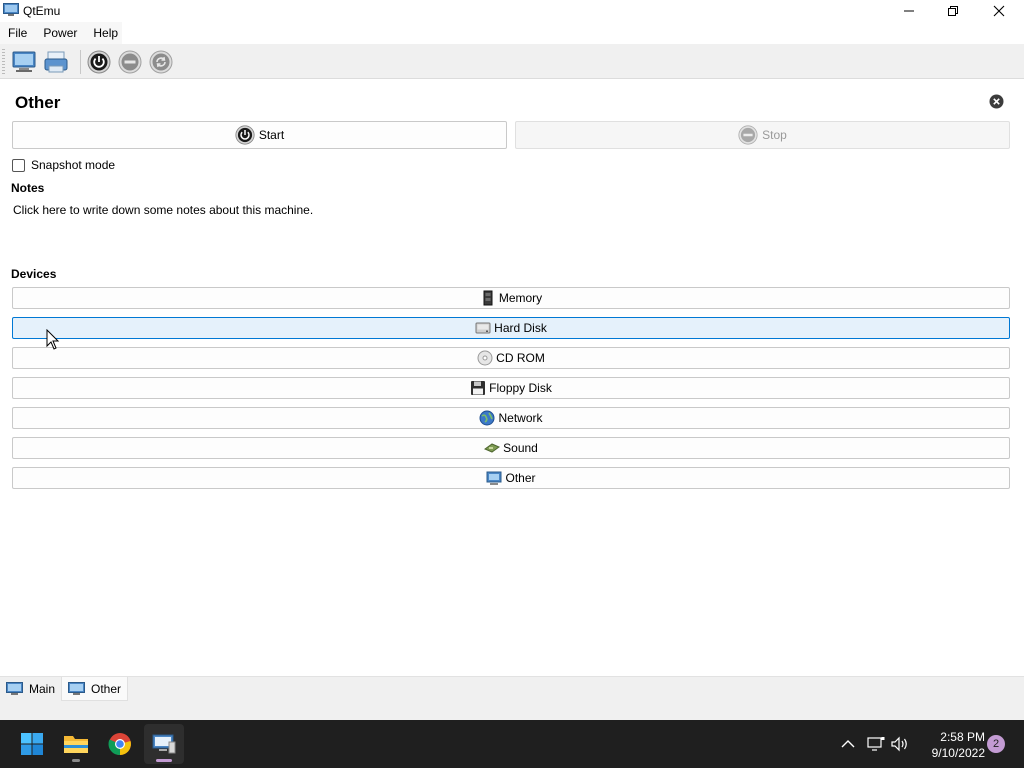  I want to click on tray-volume-button, so click(900, 744).